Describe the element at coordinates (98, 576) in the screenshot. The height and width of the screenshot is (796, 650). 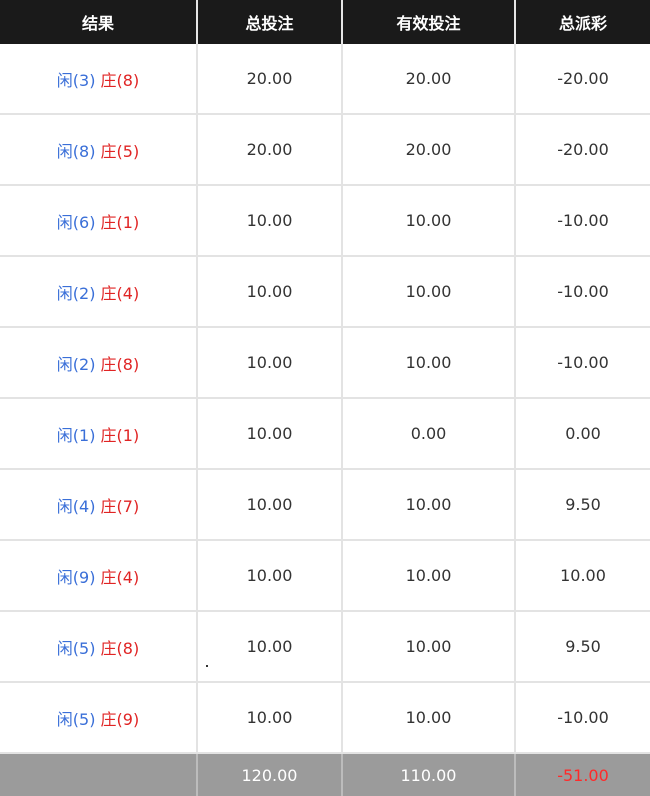
I see `result-cell: 闲(9) 庄(4)` at that location.